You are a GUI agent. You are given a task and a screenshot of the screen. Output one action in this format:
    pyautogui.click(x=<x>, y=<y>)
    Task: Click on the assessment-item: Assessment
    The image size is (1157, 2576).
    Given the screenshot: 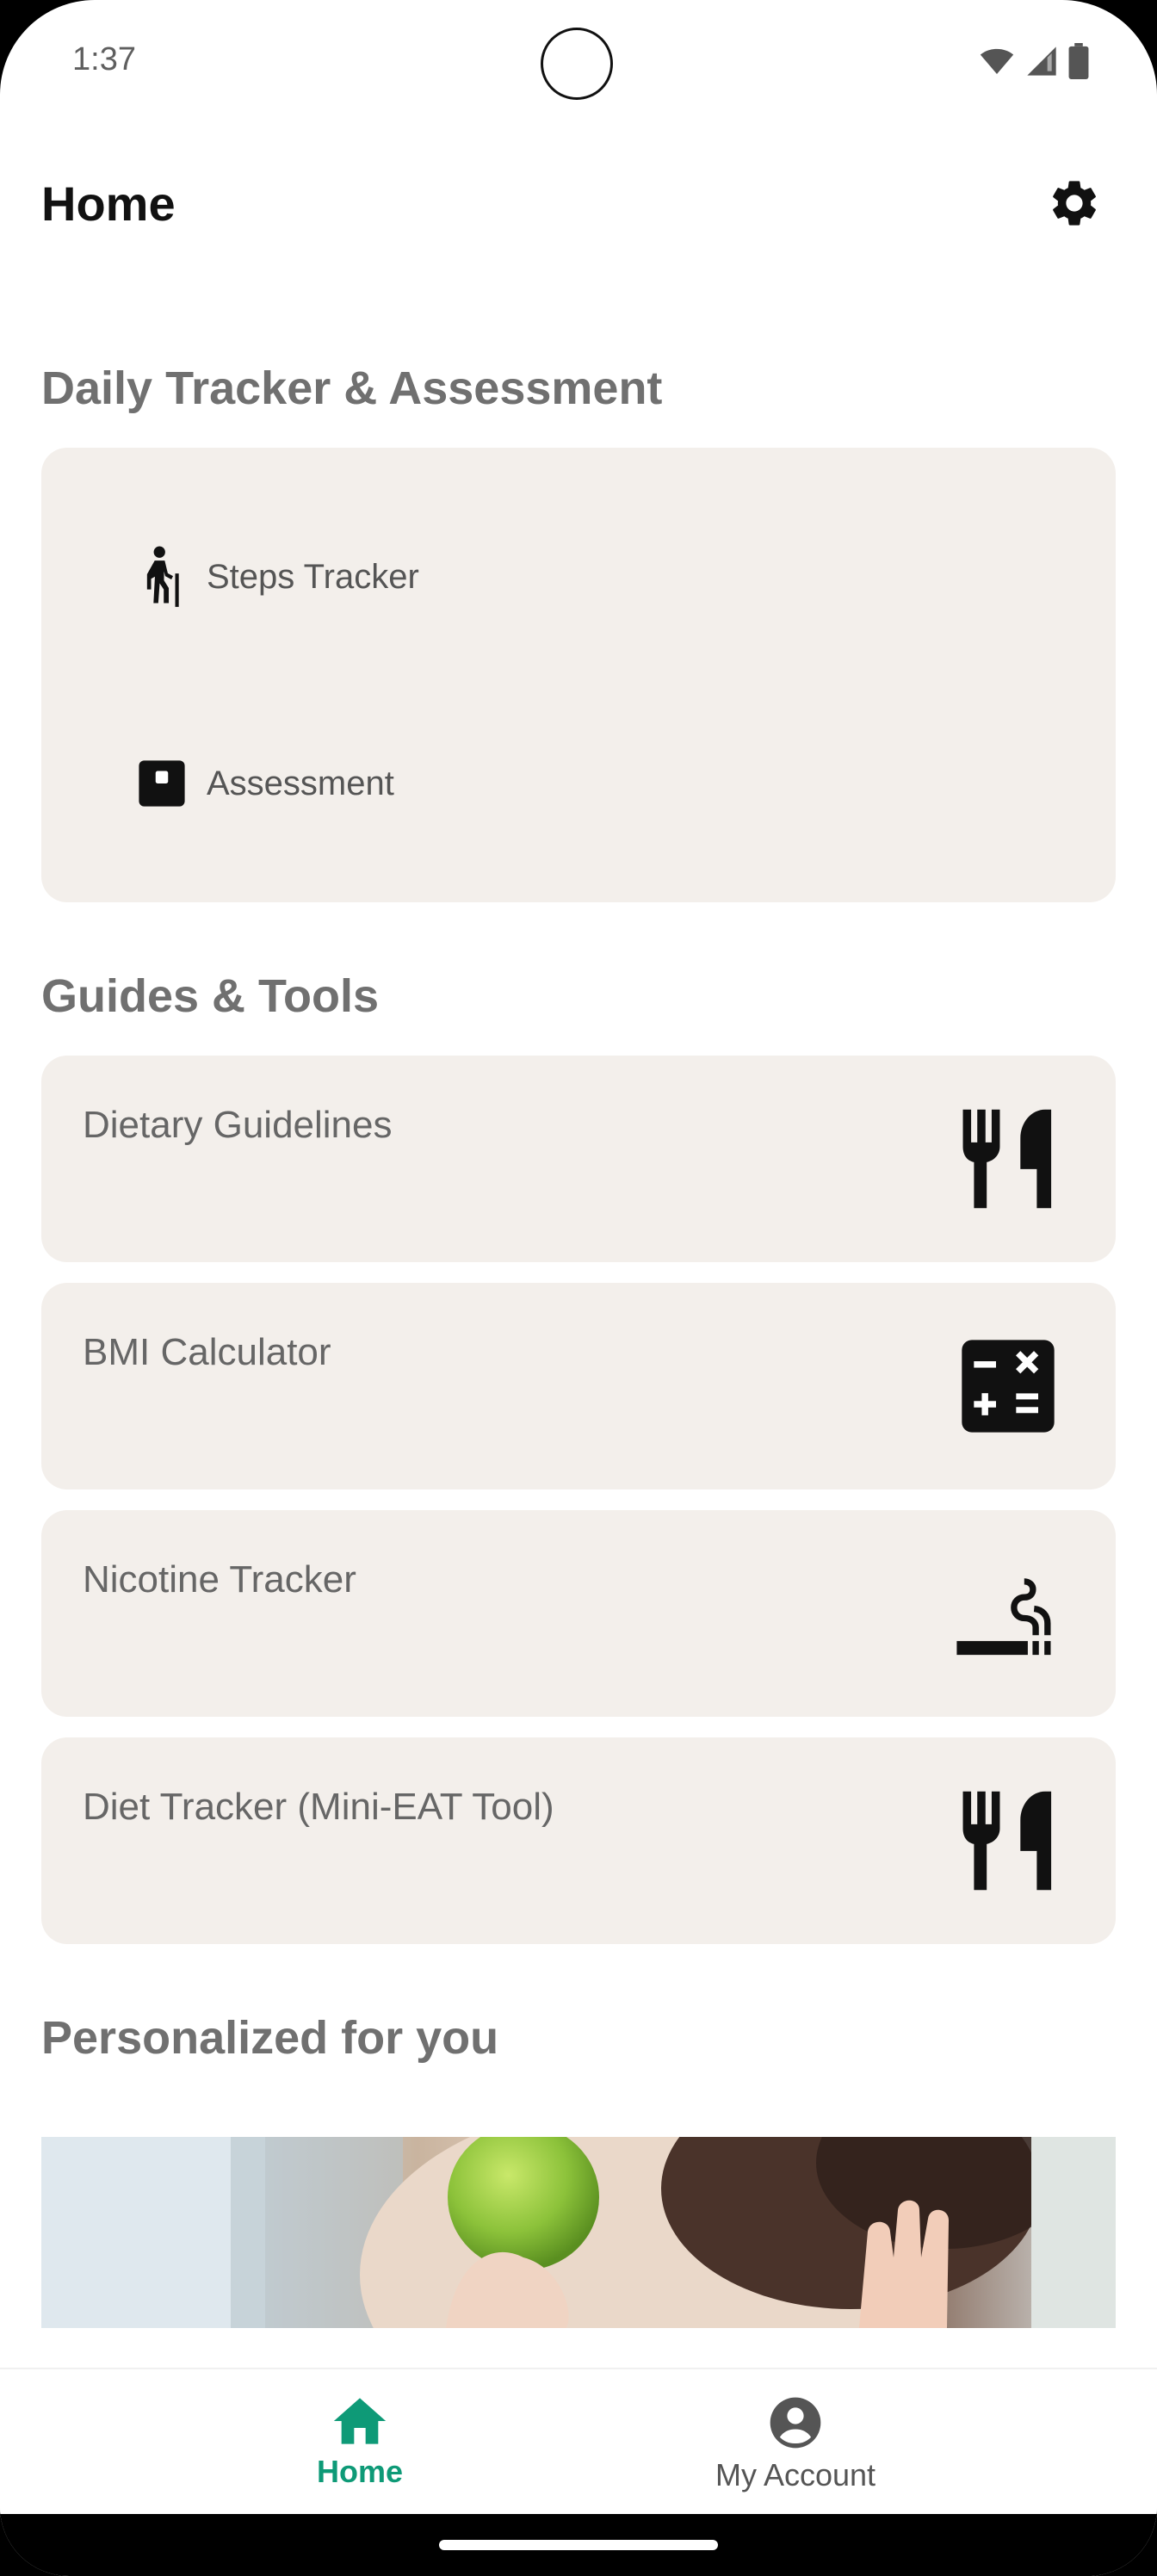 What is the action you would take?
    pyautogui.click(x=575, y=783)
    